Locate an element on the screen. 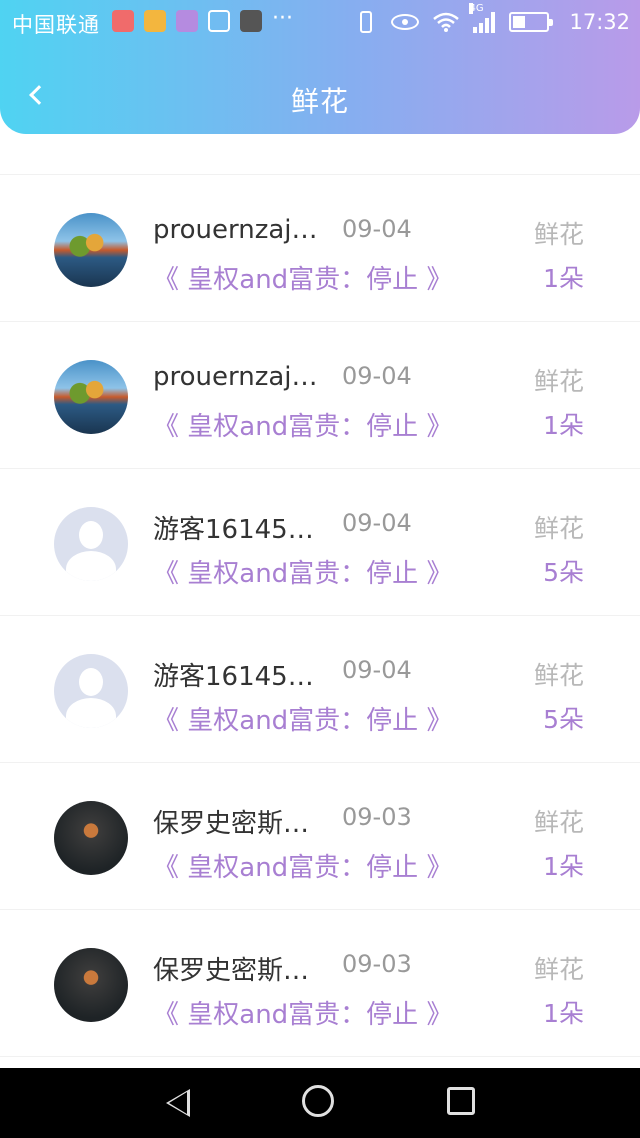 The image size is (640, 1138). status-bar: 中国联通 ··· 4G 17:32 is located at coordinates (320, 22).